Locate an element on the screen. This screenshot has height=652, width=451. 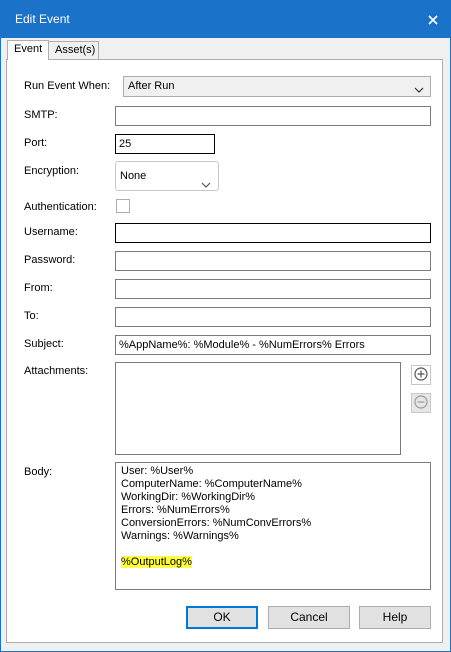
output-log-highlight: %OutputLog% is located at coordinates (156, 562).